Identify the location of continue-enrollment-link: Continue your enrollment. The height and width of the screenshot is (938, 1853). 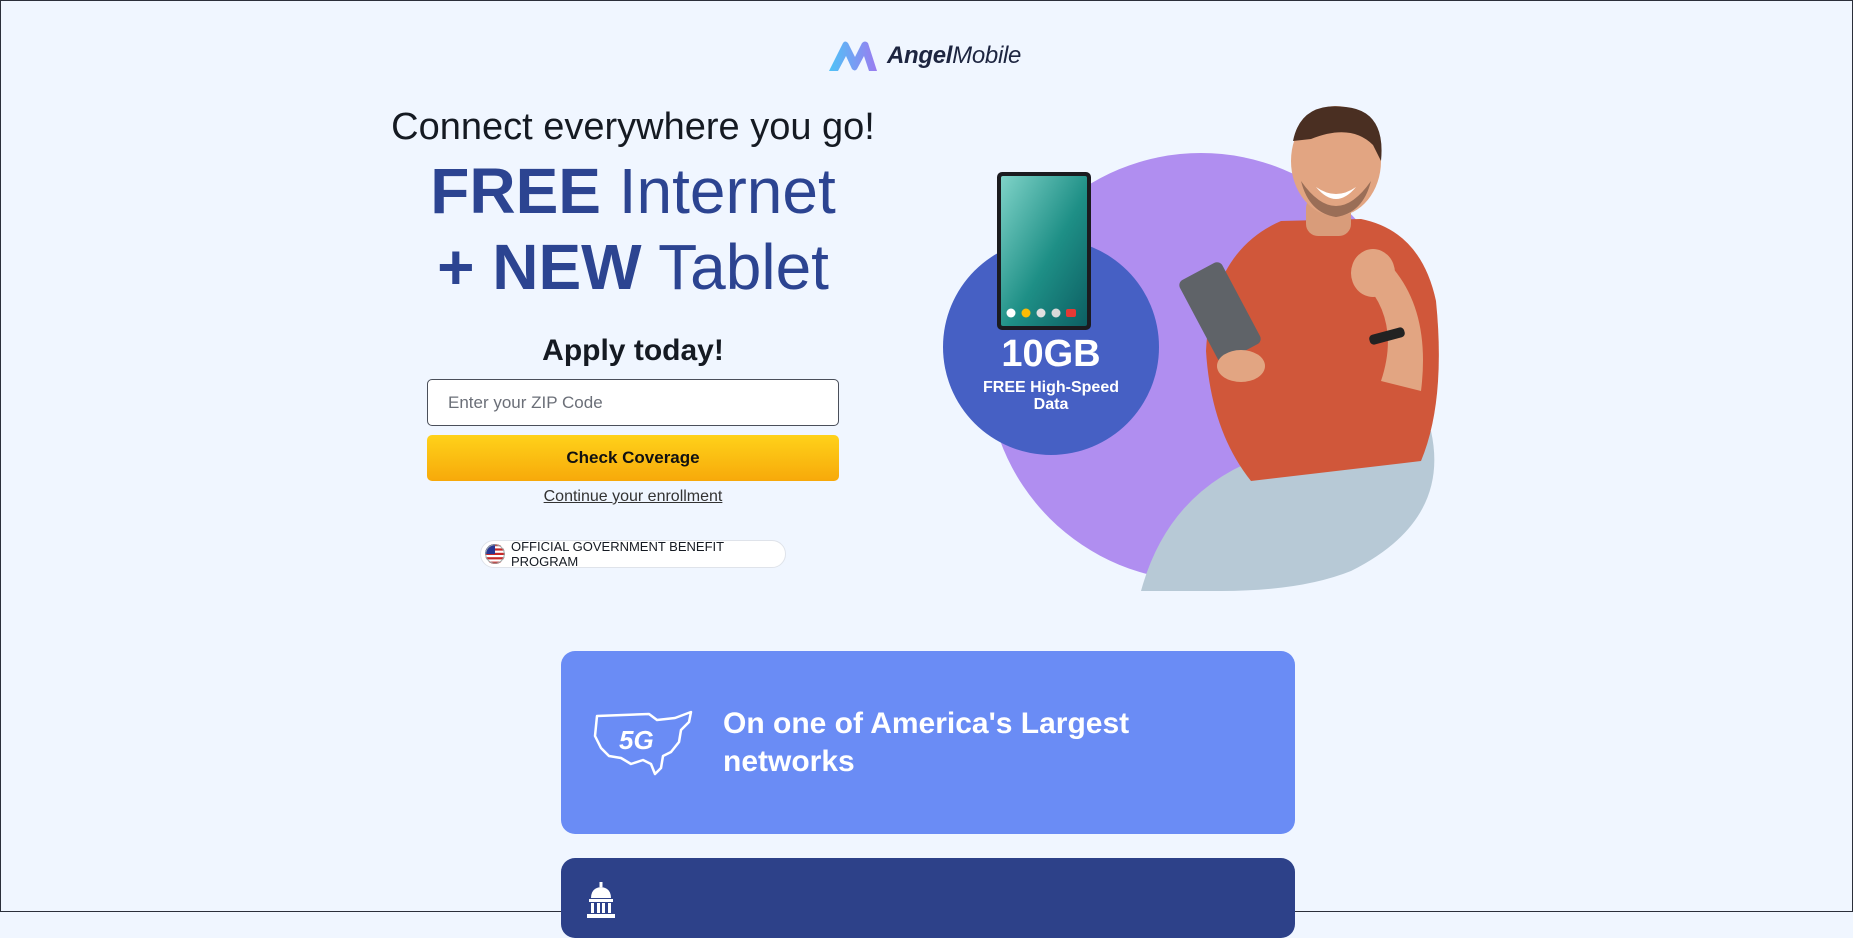
(633, 497).